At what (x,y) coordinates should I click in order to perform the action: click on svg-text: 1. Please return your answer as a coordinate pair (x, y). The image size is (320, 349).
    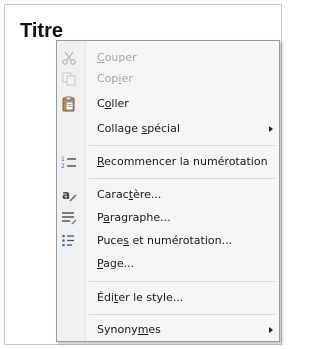
    Looking at the image, I should click on (63, 159).